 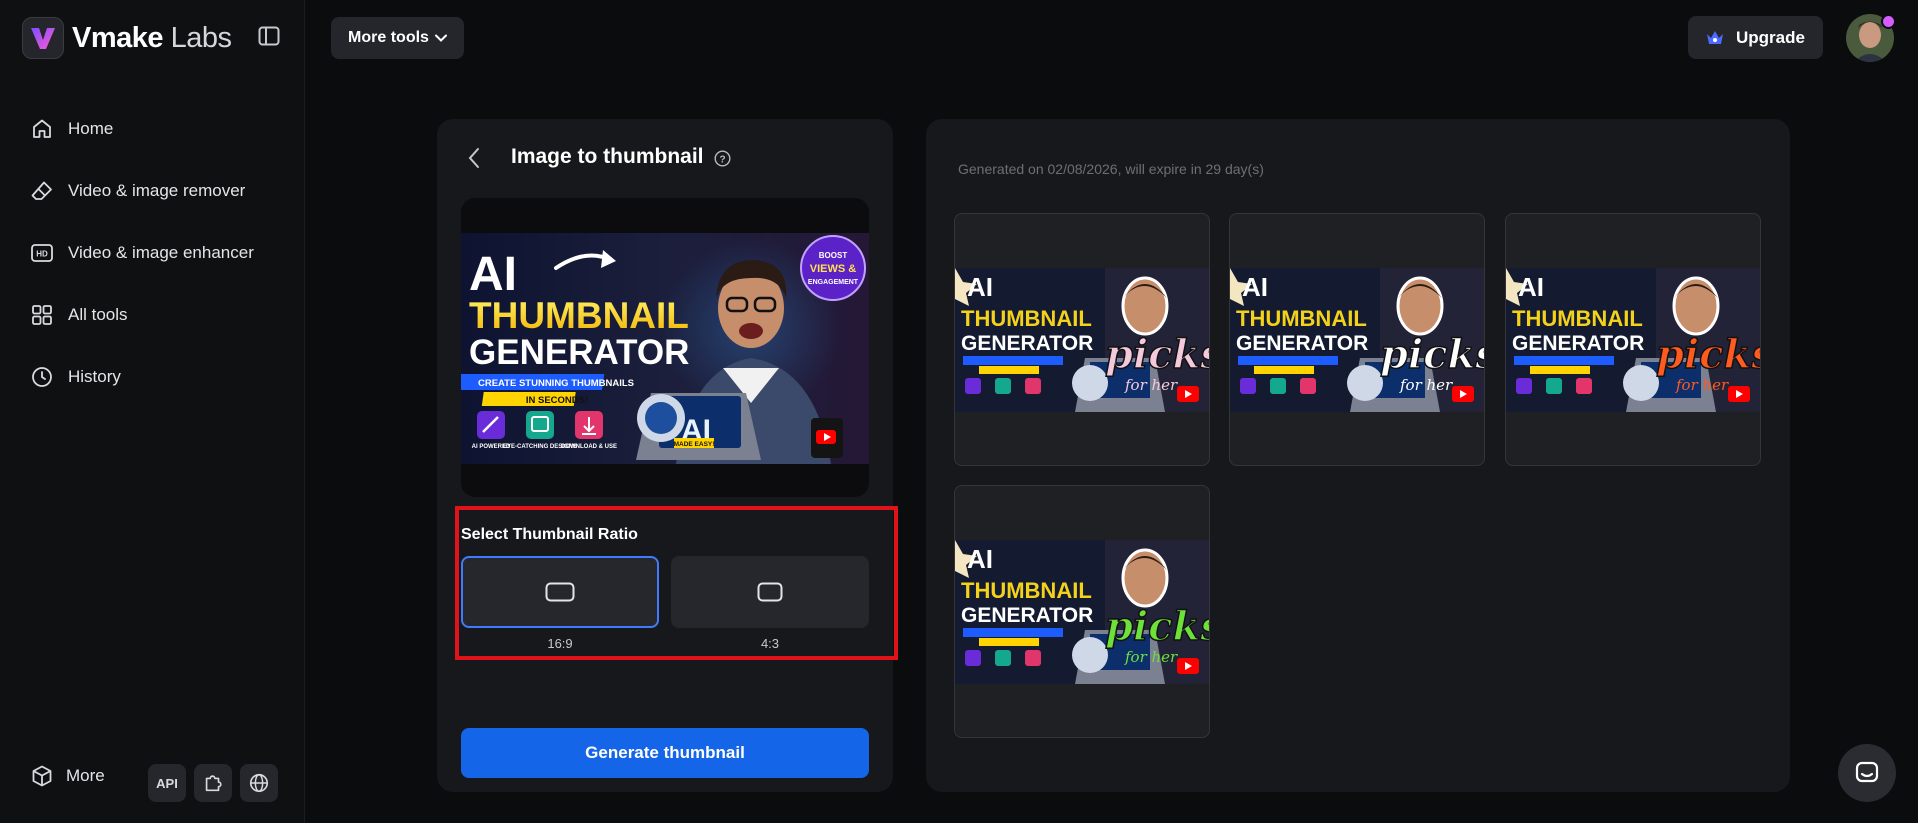 I want to click on sidebar-item-label: Video & image remover, so click(x=157, y=190).